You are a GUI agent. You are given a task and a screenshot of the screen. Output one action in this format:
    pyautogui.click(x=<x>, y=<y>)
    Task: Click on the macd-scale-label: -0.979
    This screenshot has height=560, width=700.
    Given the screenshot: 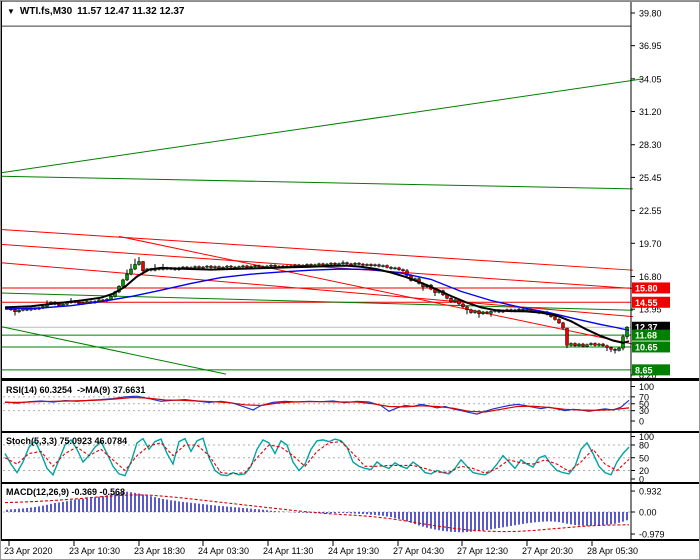 What is the action you would take?
    pyautogui.click(x=652, y=535)
    